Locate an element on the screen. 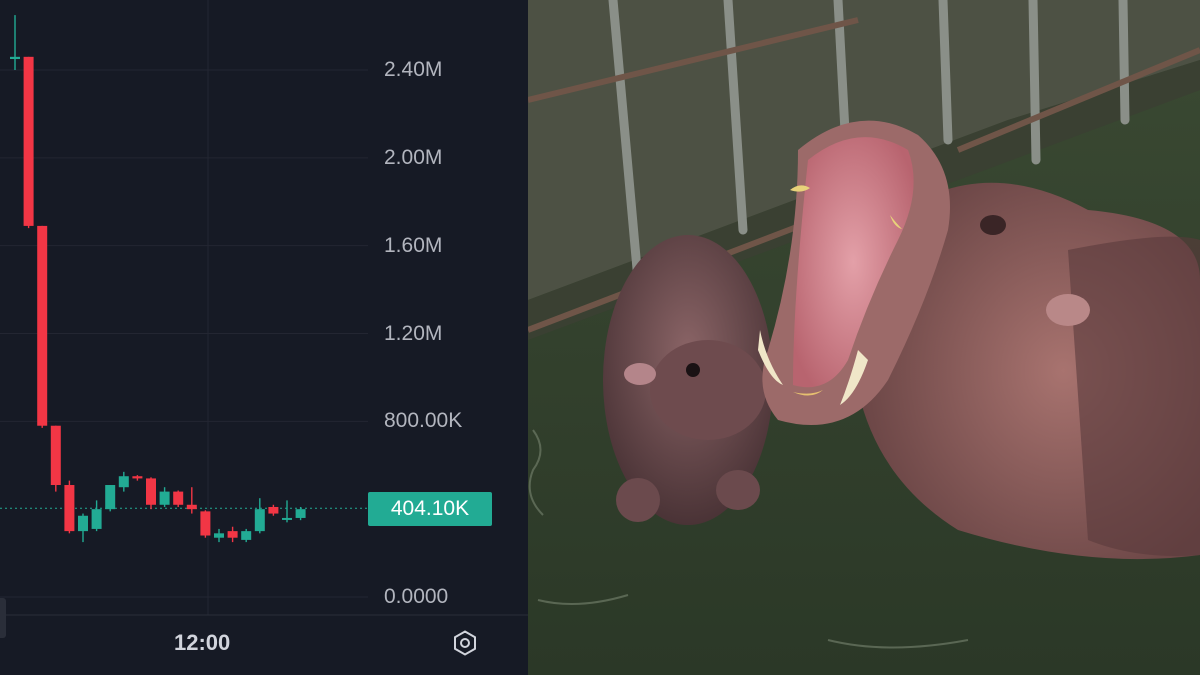 Image resolution: width=1200 pixels, height=675 pixels. y-tick-label: 800.00K is located at coordinates (423, 421).